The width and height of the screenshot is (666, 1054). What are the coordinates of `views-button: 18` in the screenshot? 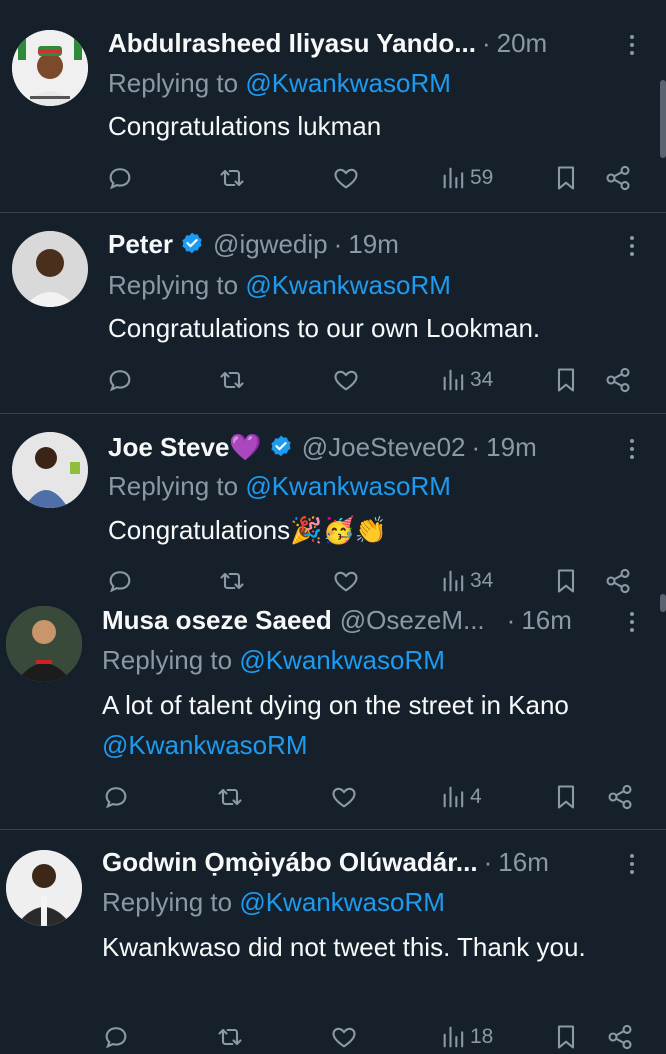 It's located at (466, 1037).